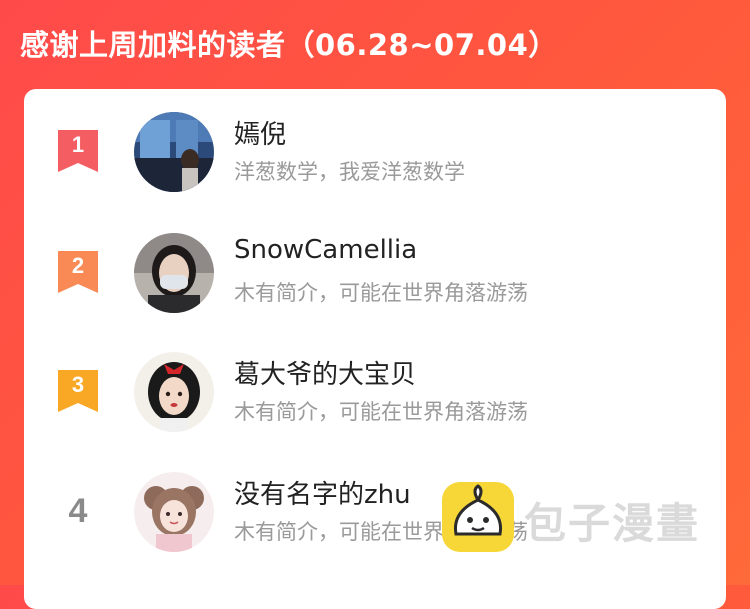 The height and width of the screenshot is (609, 750). Describe the element at coordinates (78, 511) in the screenshot. I see `rank-number: 4` at that location.